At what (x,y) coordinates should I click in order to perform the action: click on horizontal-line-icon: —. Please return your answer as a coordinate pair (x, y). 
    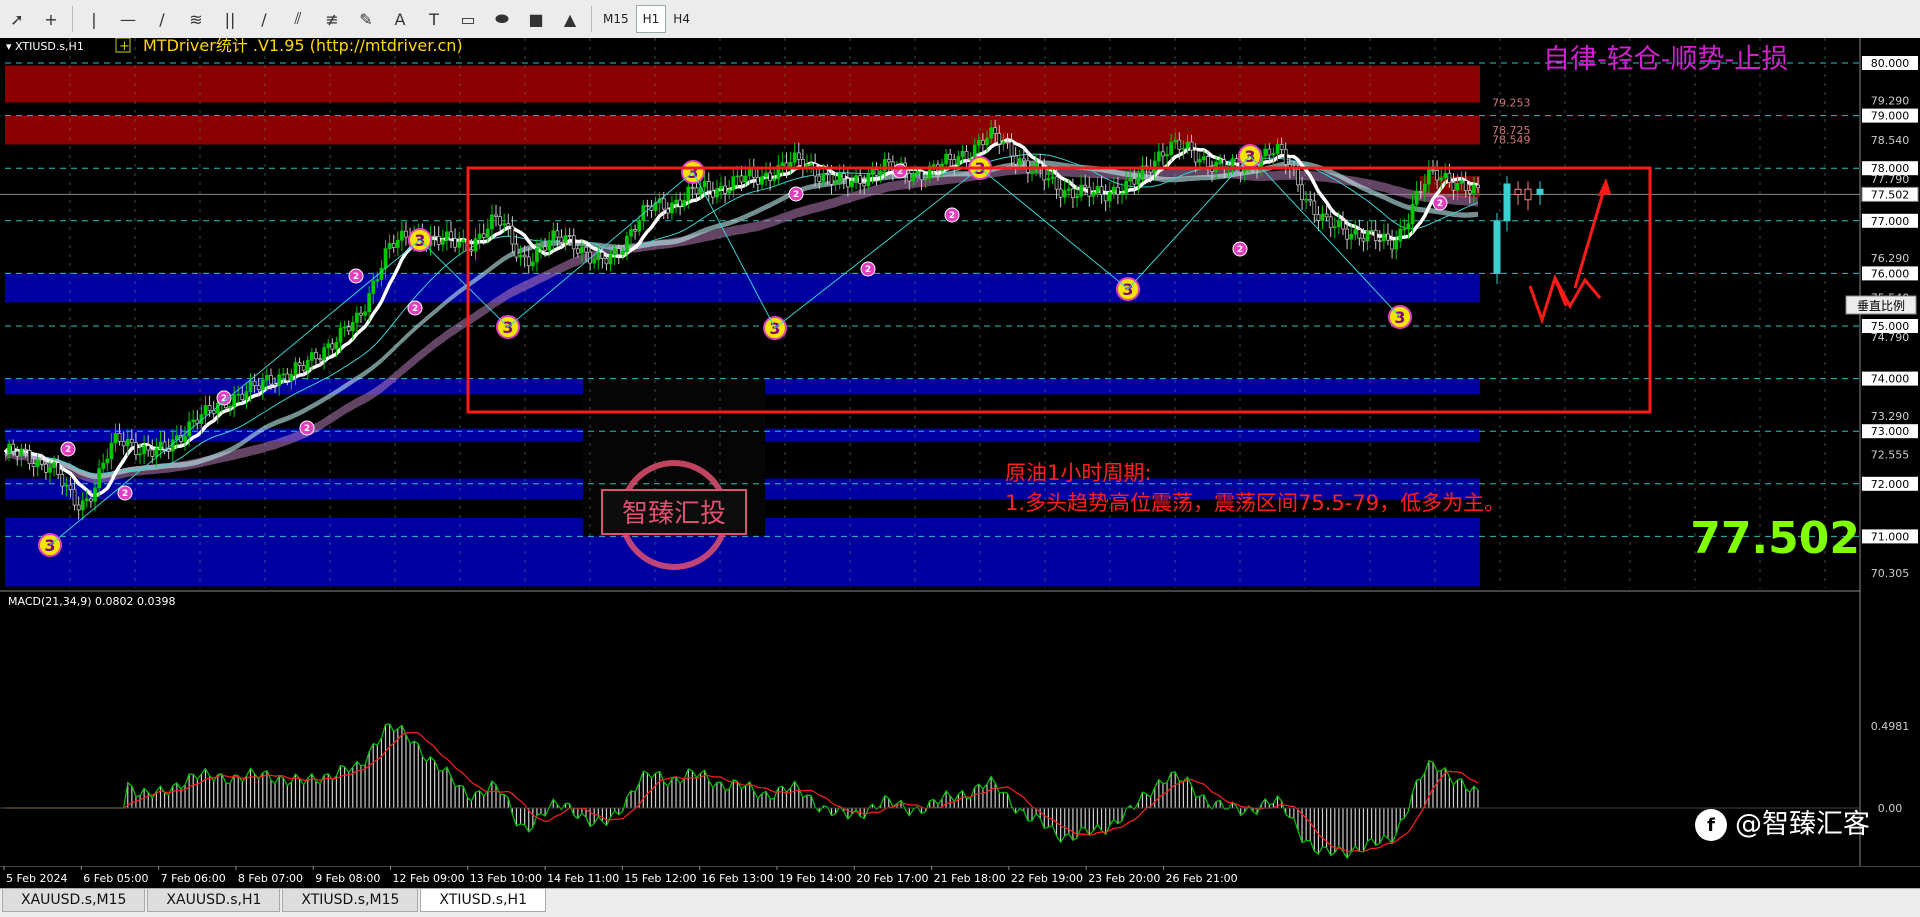
    Looking at the image, I should click on (128, 19).